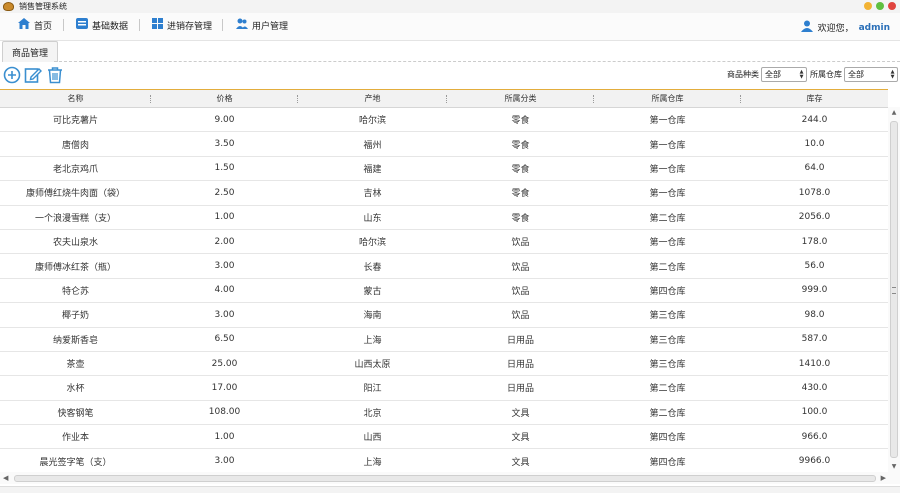 The width and height of the screenshot is (900, 493). What do you see at coordinates (444, 193) in the screenshot?
I see `table-row: 康师傅红烧牛肉面（袋） 2.50 吉林 零食 第一仓库 1078.0` at bounding box center [444, 193].